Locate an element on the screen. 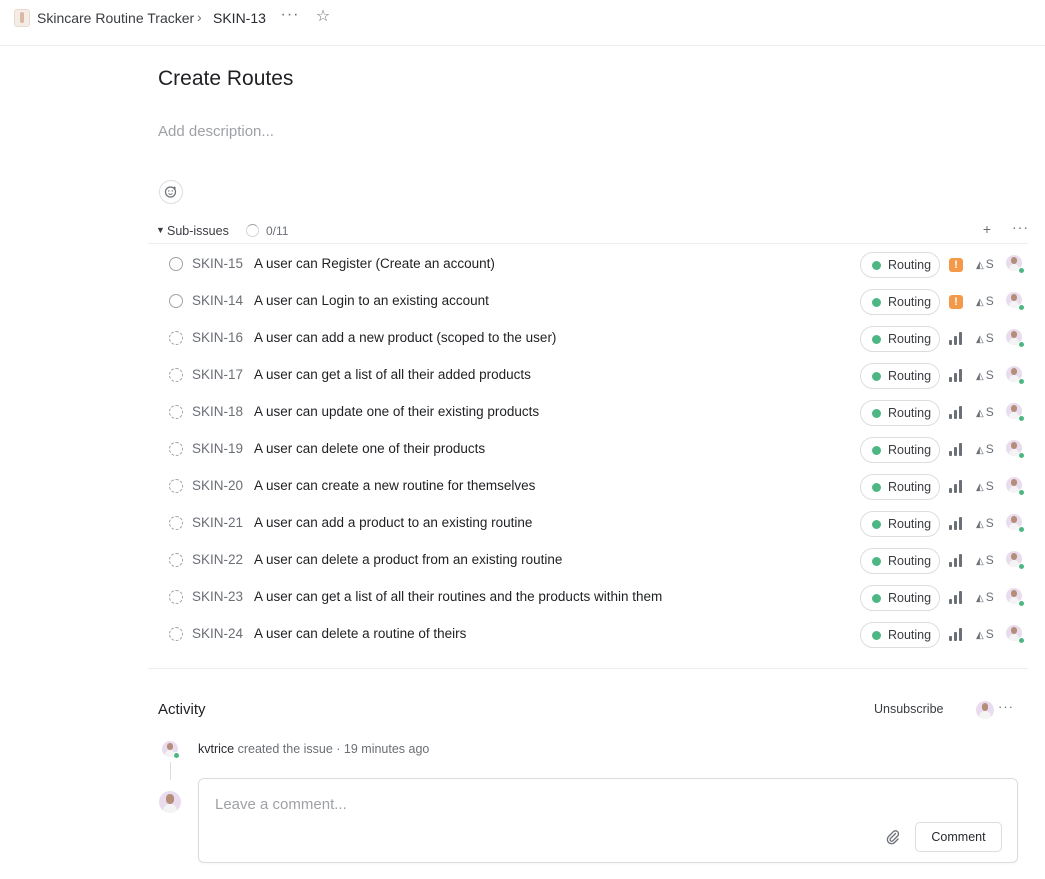 The height and width of the screenshot is (879, 1045). progress-ring-icon is located at coordinates (252, 230).